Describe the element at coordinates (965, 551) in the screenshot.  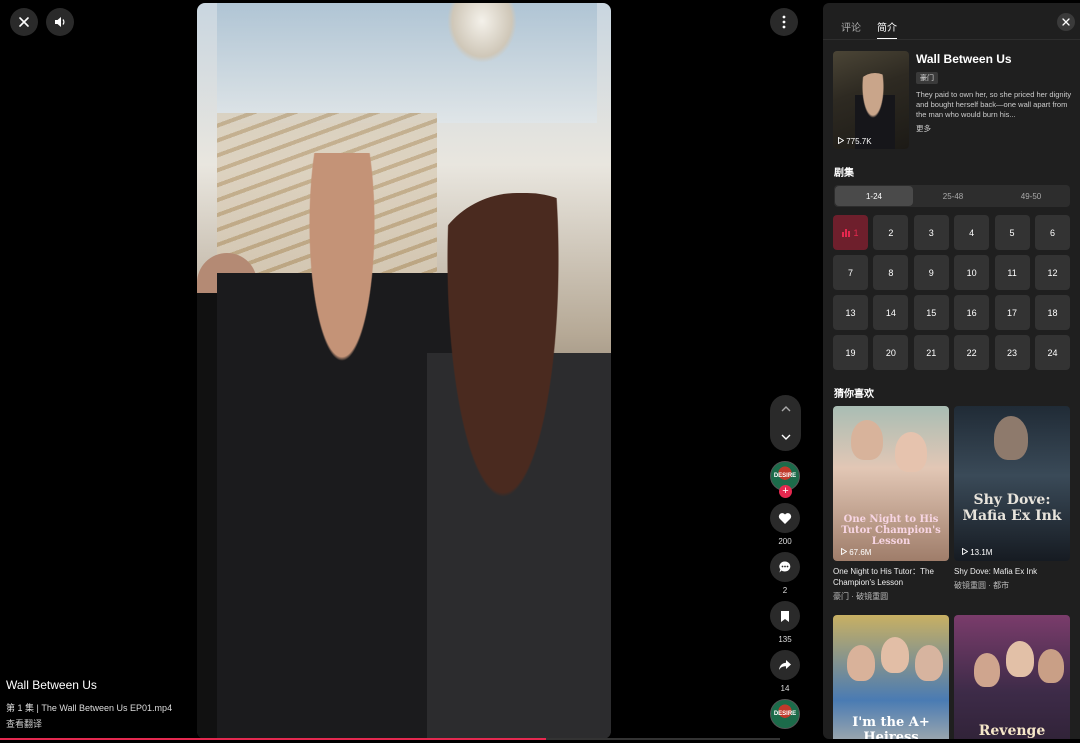
I see `play-icon` at that location.